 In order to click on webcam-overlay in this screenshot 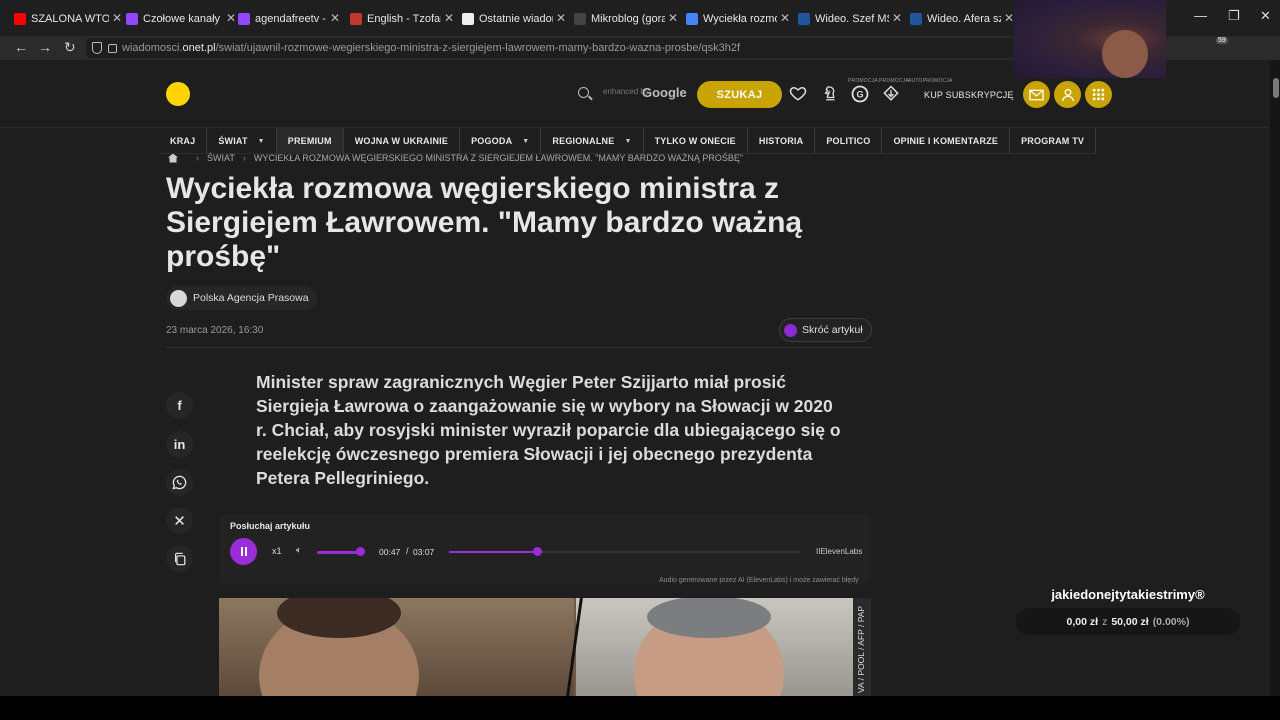, I will do `click(1090, 39)`.